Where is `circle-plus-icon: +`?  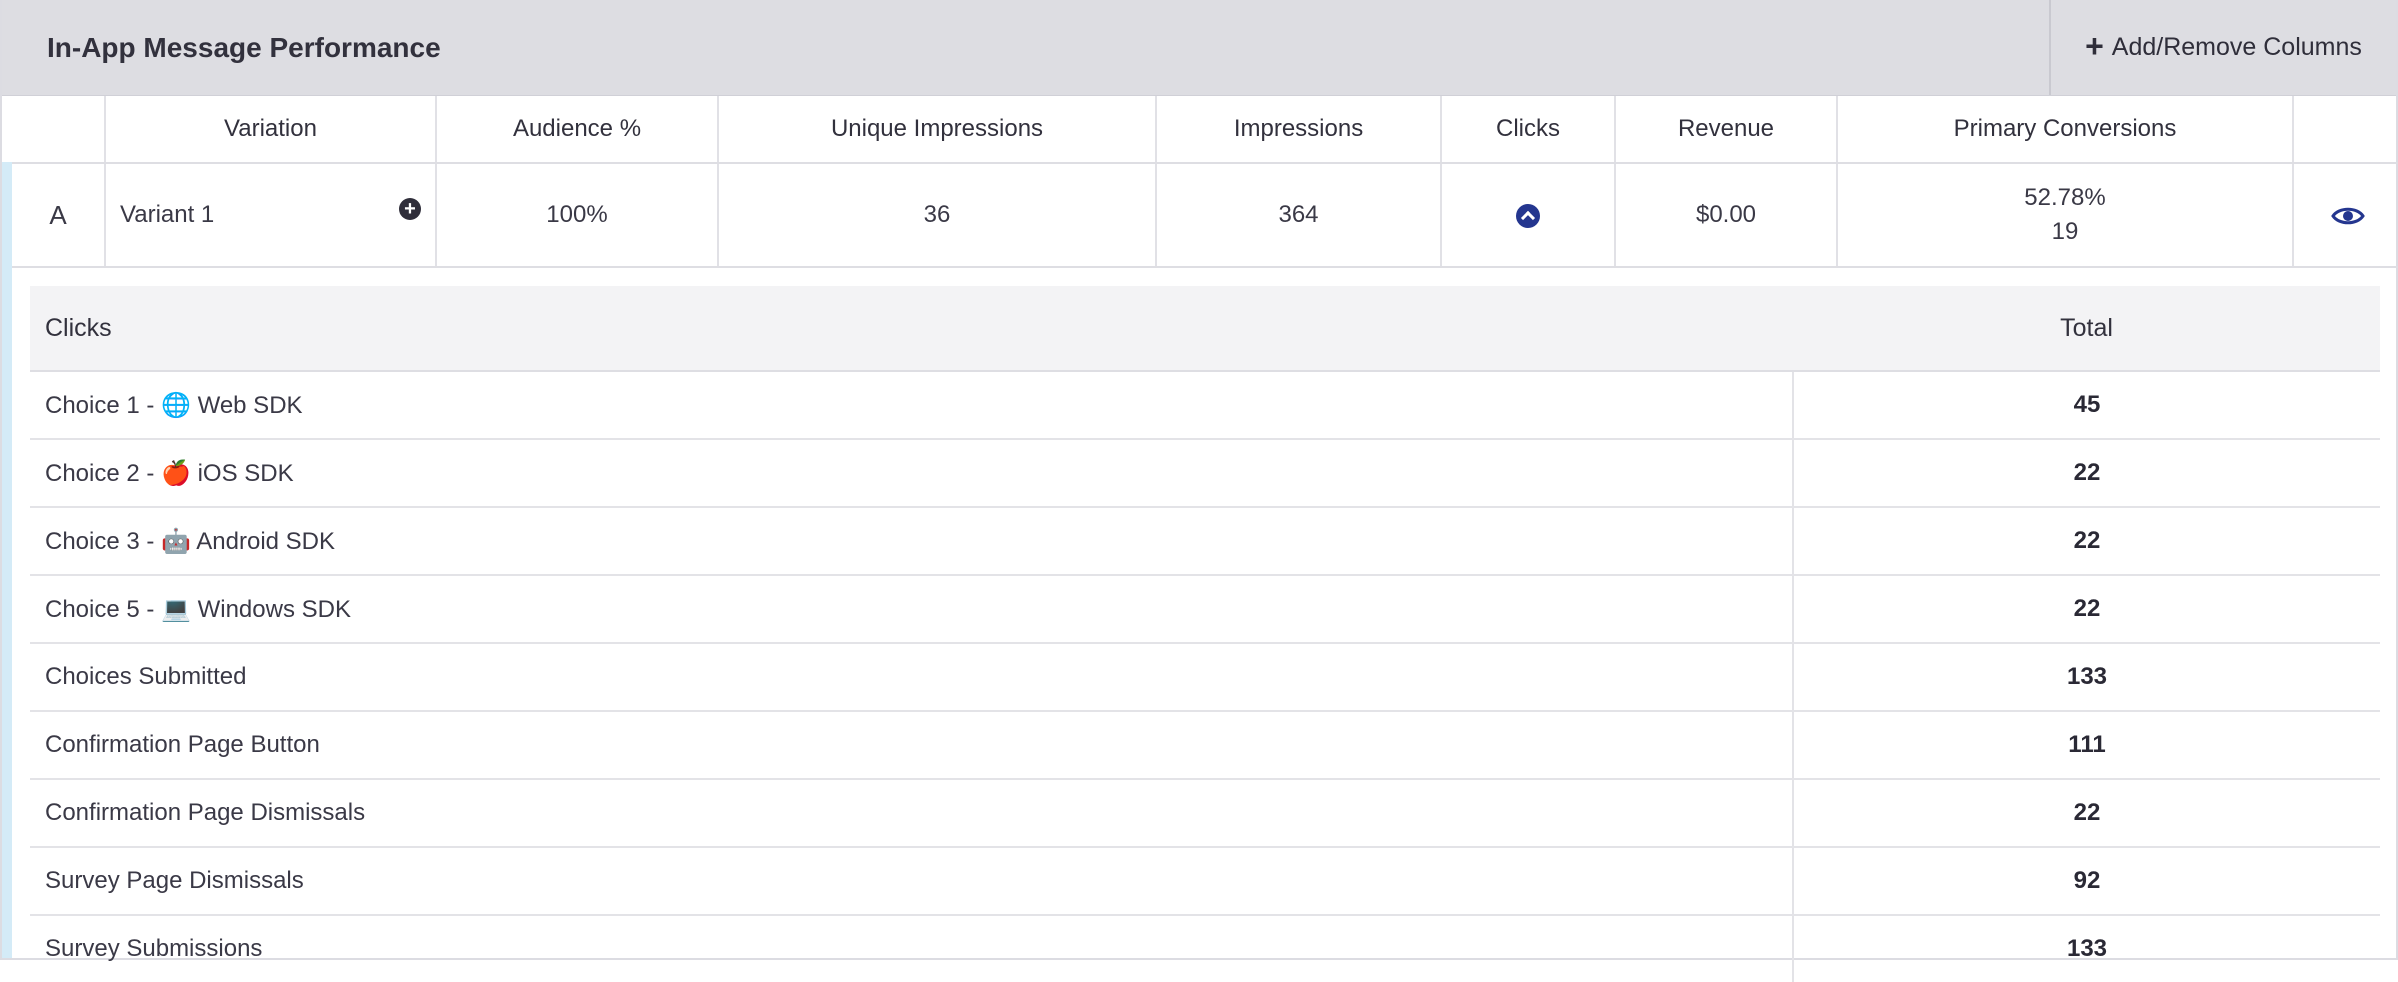 circle-plus-icon: + is located at coordinates (410, 209).